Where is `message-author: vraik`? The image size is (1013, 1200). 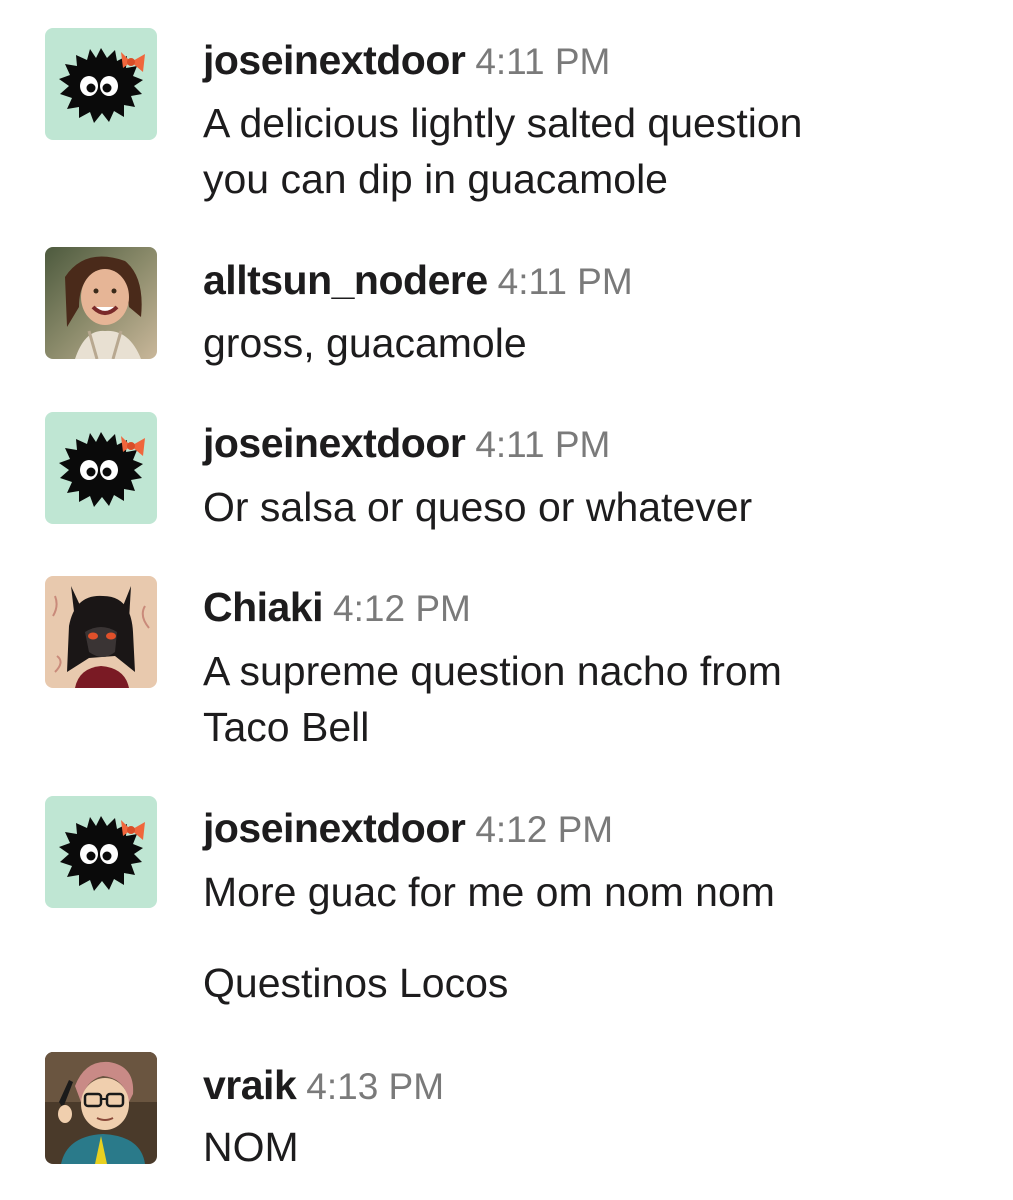
message-author: vraik is located at coordinates (250, 1085).